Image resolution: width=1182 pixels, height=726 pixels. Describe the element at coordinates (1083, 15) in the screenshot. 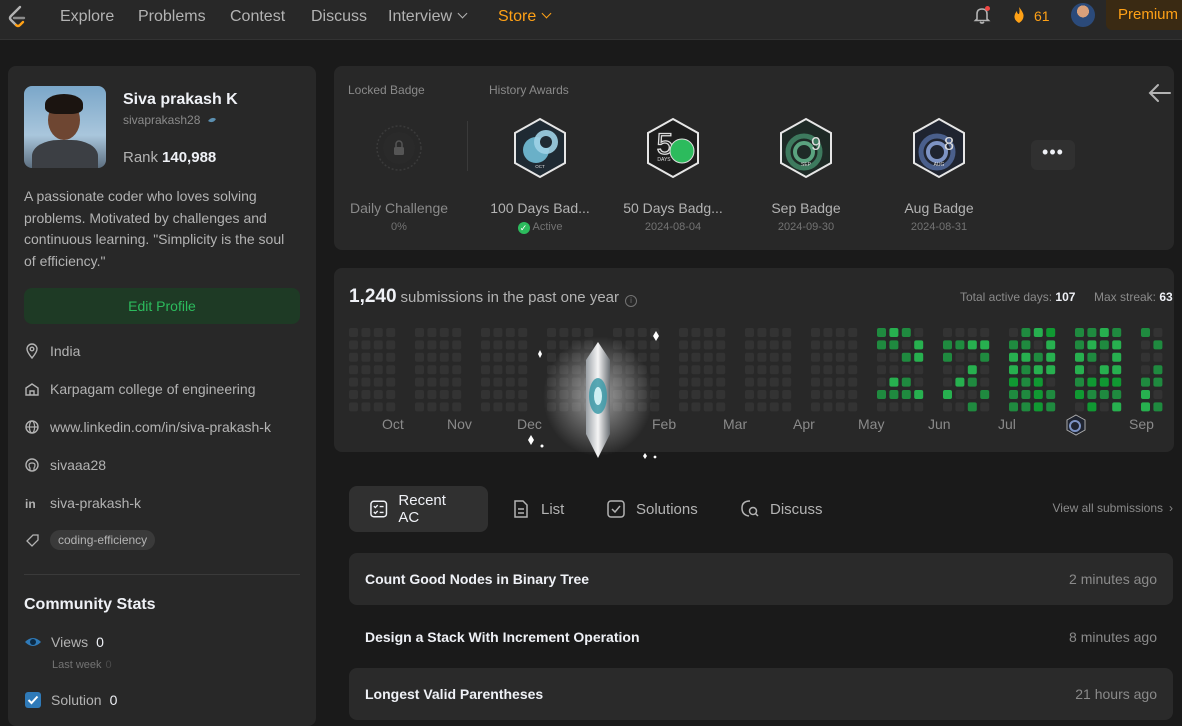

I see `user-avatar` at that location.